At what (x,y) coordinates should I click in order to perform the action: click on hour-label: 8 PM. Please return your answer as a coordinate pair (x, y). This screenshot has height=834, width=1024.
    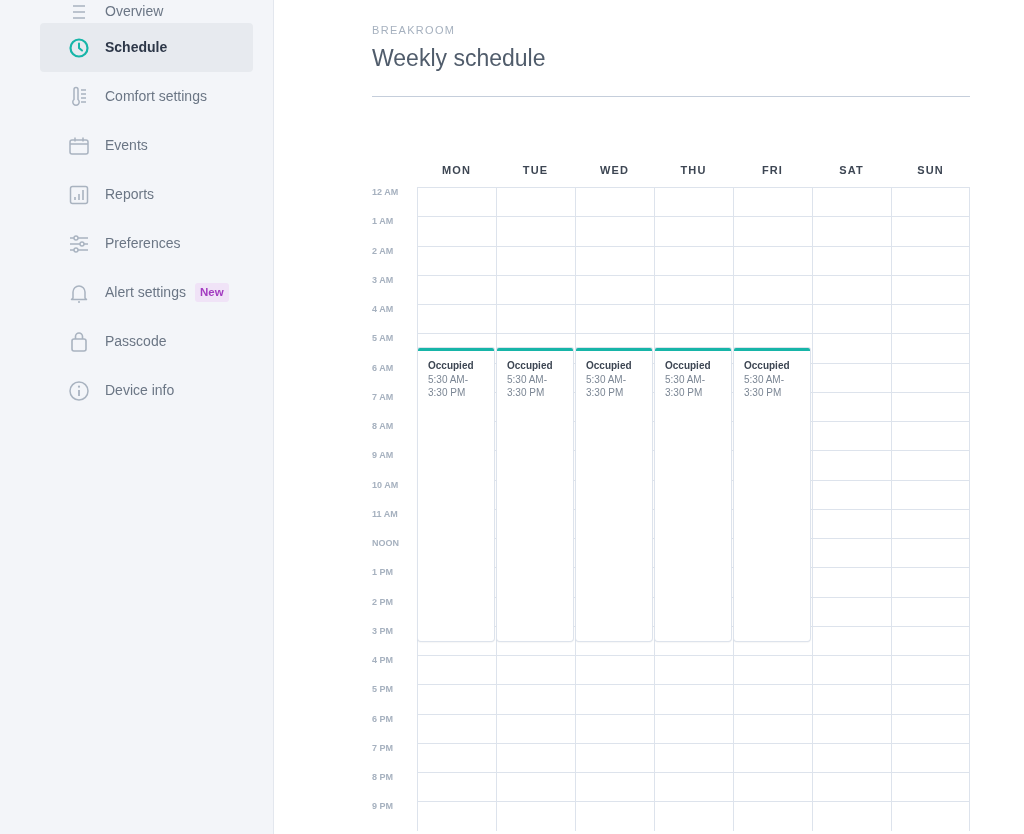
    Looking at the image, I should click on (383, 778).